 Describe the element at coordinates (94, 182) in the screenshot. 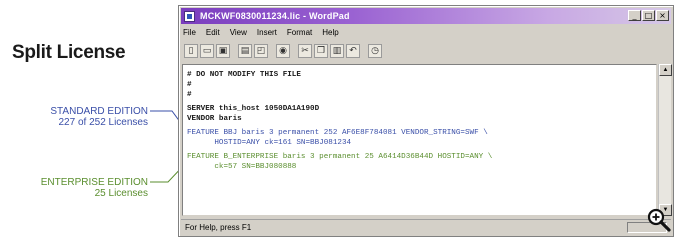

I see `enterprise-edition-label: ENTERPRISE EDITION` at that location.